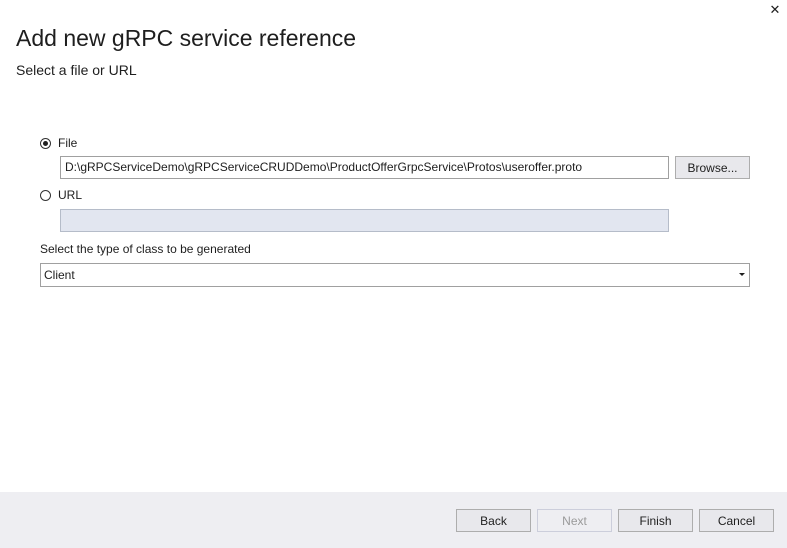  What do you see at coordinates (70, 195) in the screenshot?
I see `url-radio-label: URL` at bounding box center [70, 195].